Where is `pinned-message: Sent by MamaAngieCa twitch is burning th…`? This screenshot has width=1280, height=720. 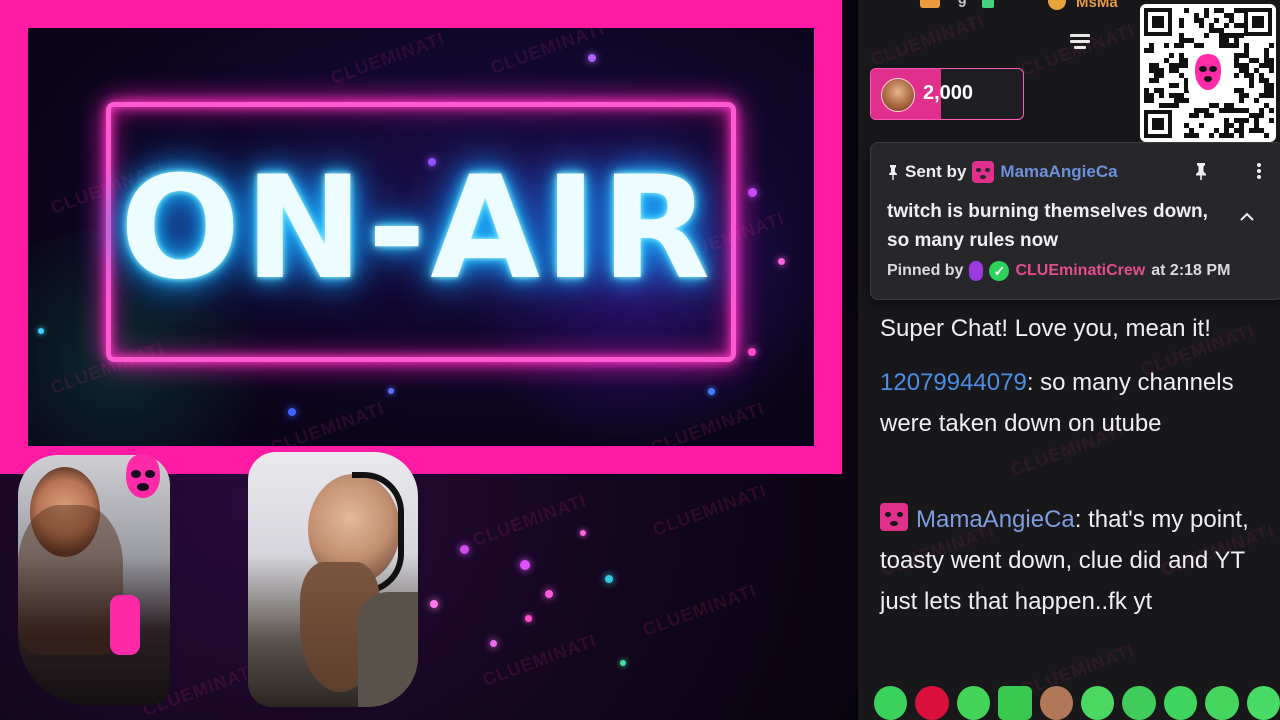
pinned-message: Sent by MamaAngieCa twitch is burning th… is located at coordinates (1075, 221).